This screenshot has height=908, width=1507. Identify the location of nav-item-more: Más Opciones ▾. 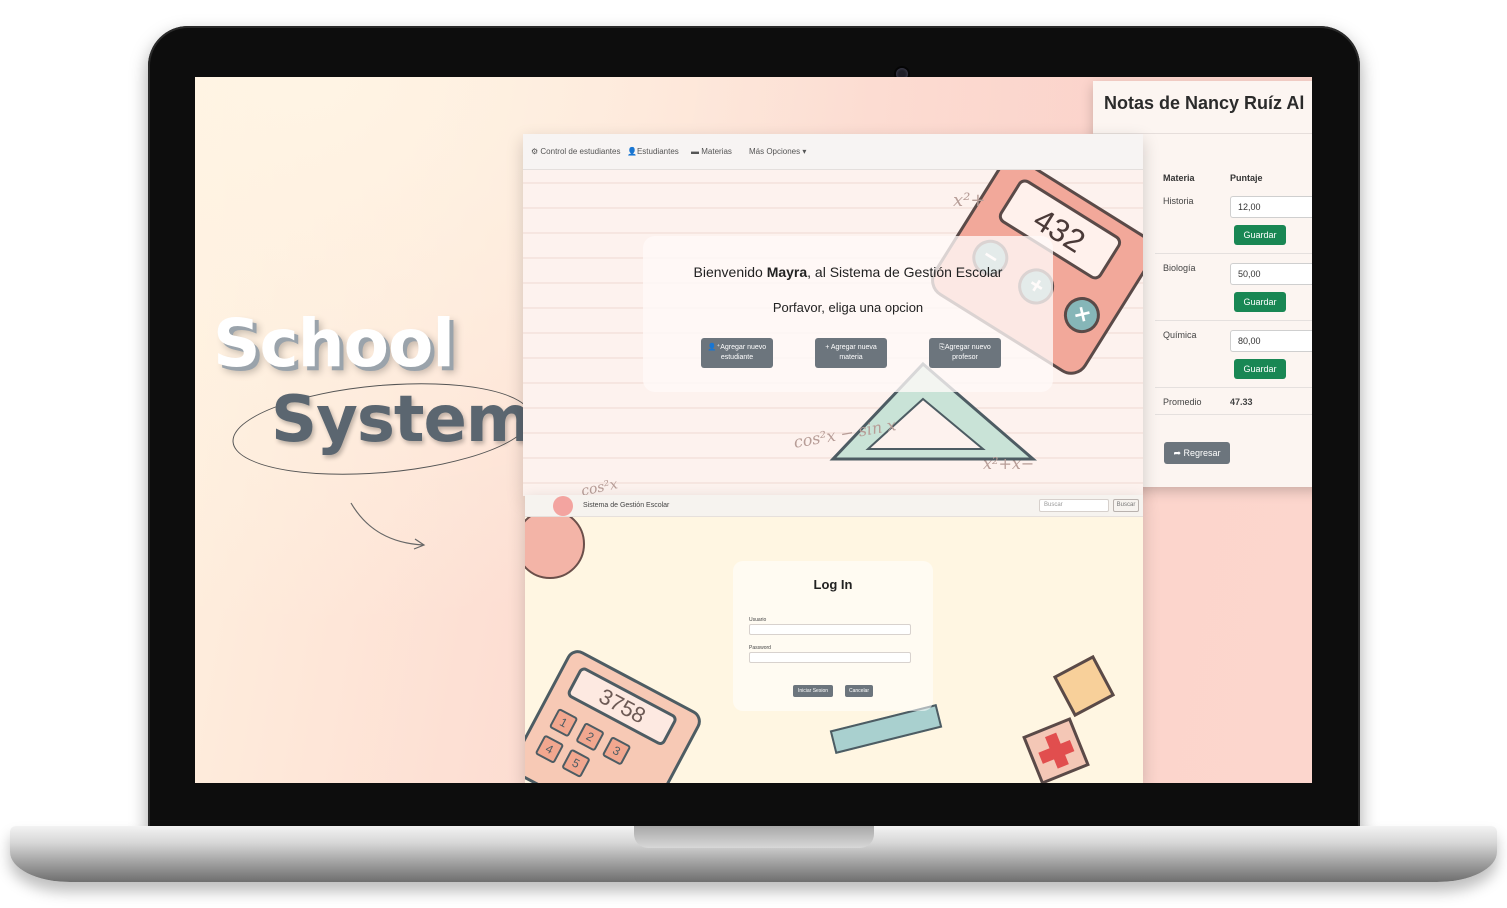
(777, 151).